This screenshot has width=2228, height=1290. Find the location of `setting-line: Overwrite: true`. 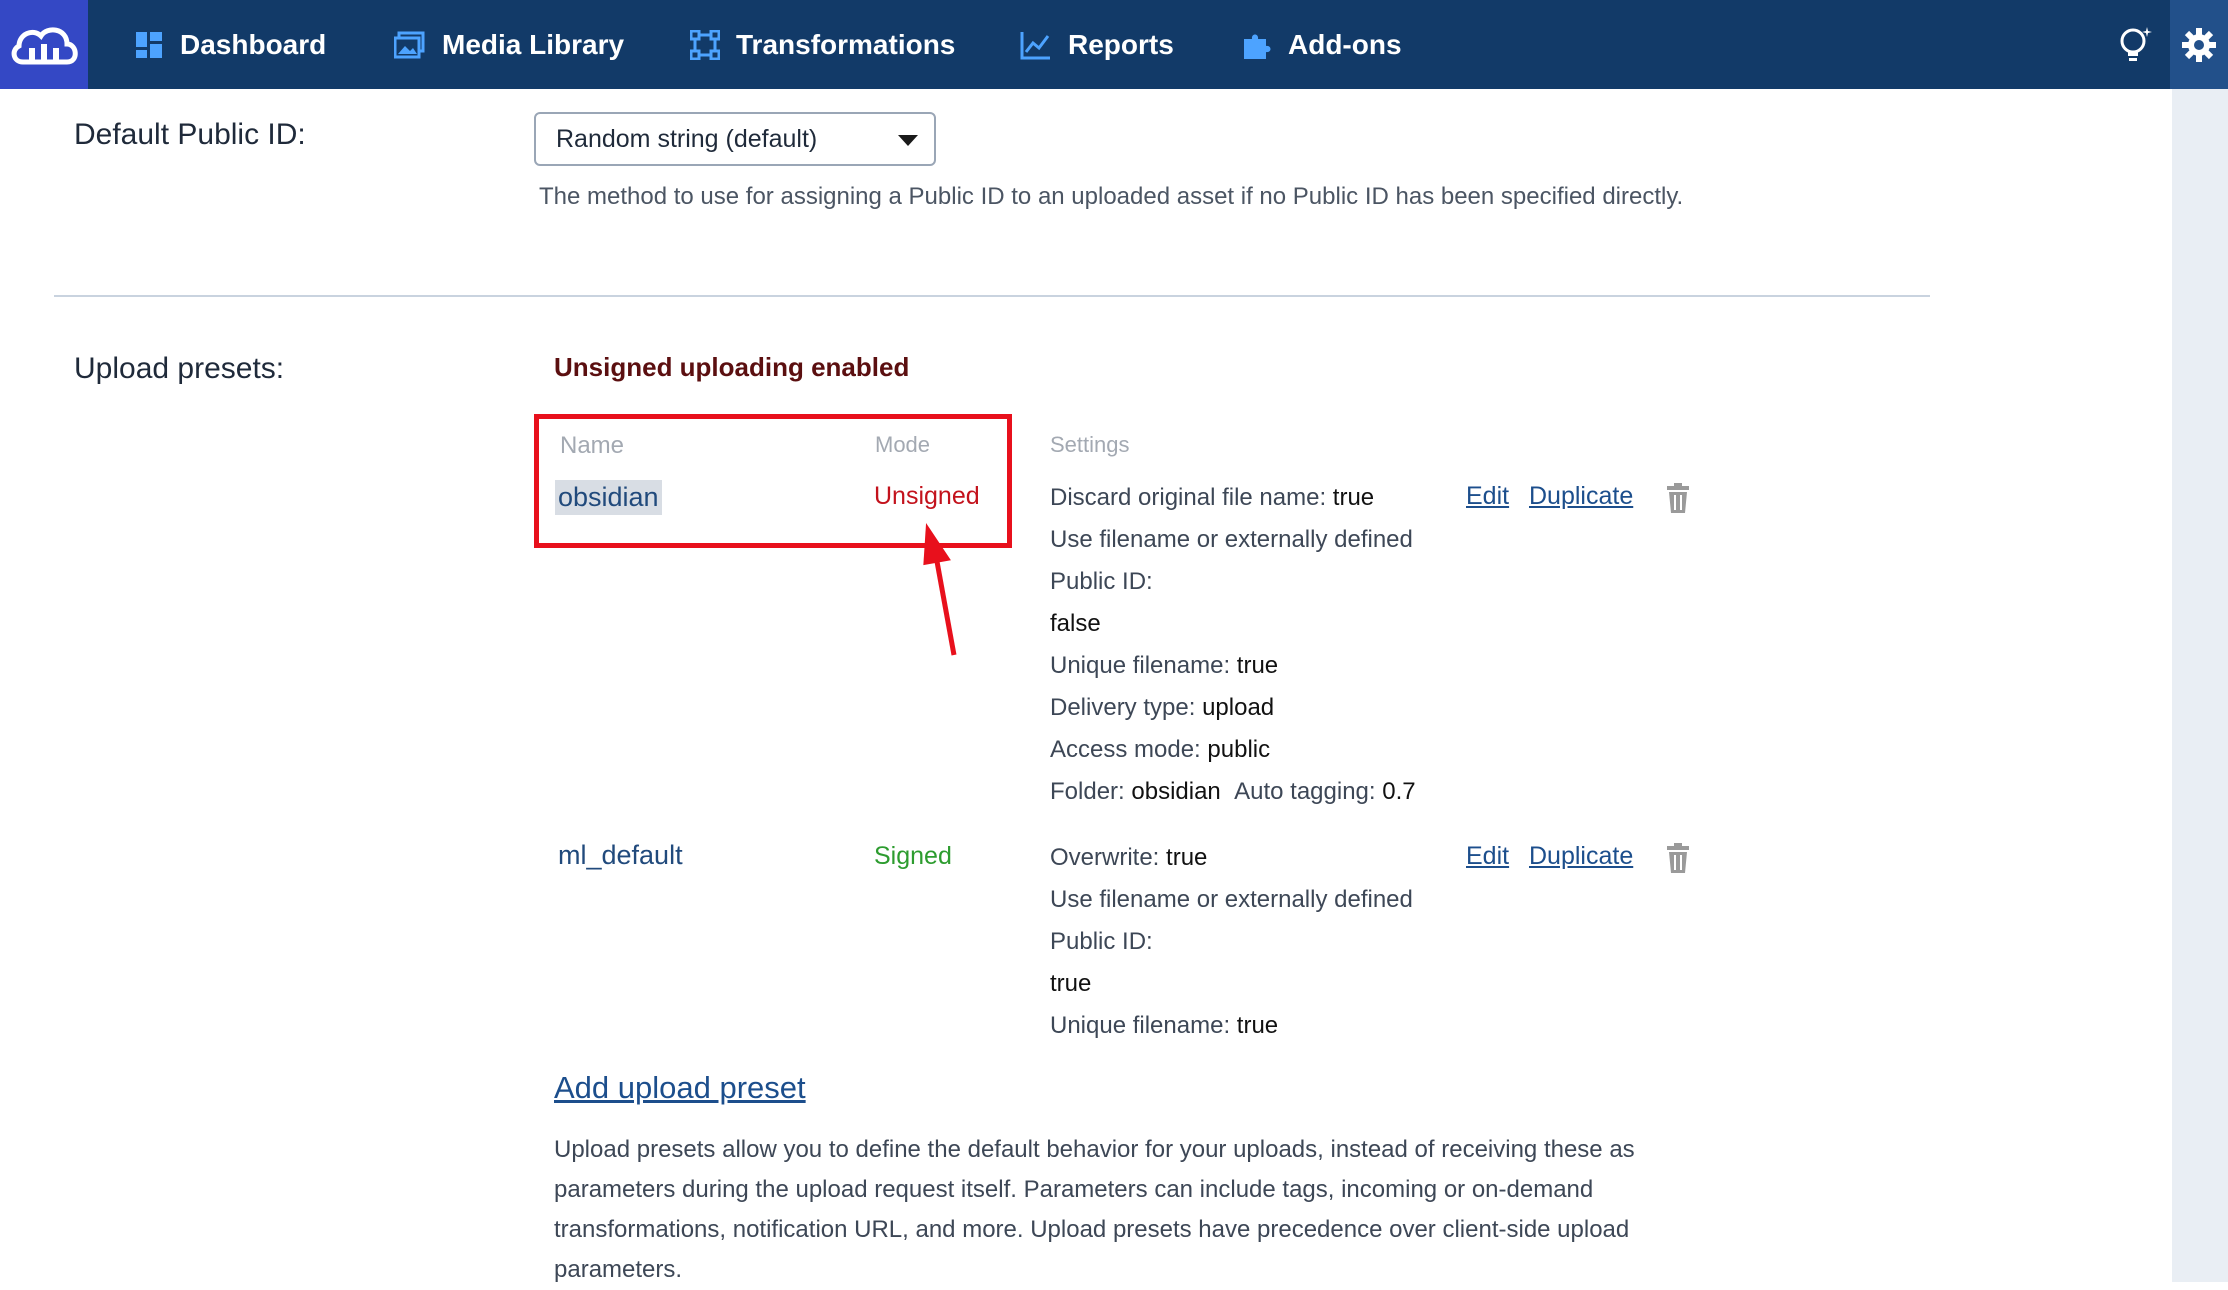

setting-line: Overwrite: true is located at coordinates (1129, 857).